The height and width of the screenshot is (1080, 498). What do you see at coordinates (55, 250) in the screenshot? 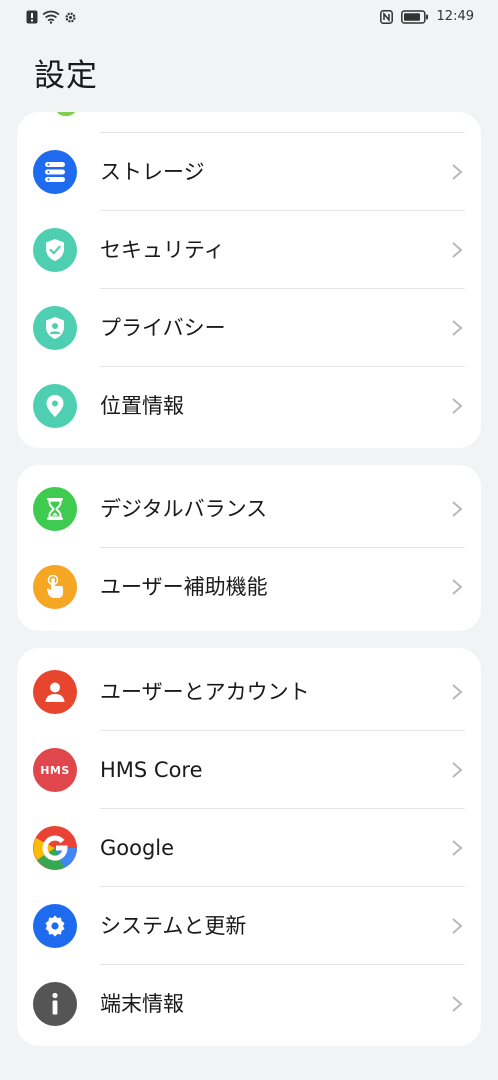
I see `security-shield-icon` at bounding box center [55, 250].